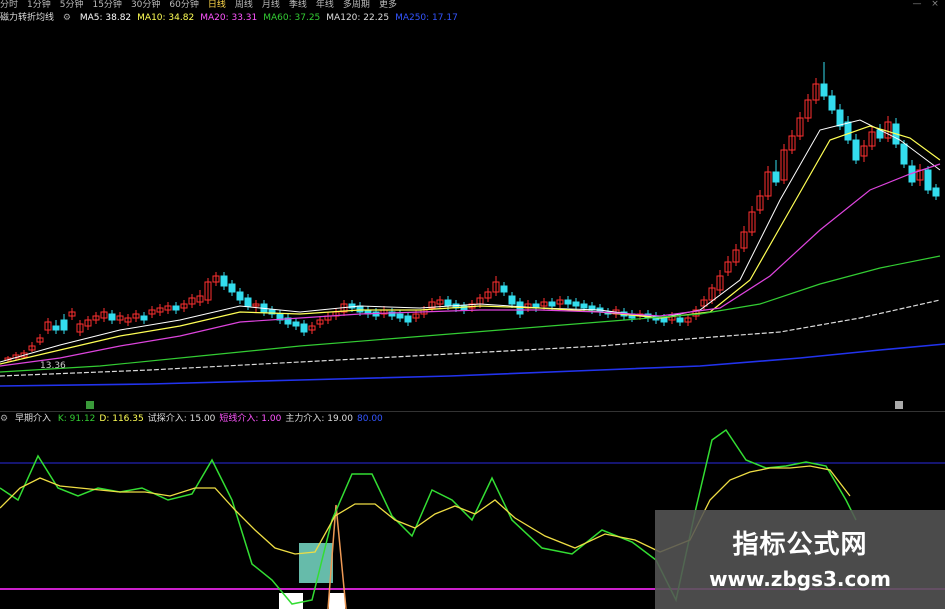 This screenshot has width=945, height=609. What do you see at coordinates (800, 545) in the screenshot?
I see `watermark-title: 指标公式网` at bounding box center [800, 545].